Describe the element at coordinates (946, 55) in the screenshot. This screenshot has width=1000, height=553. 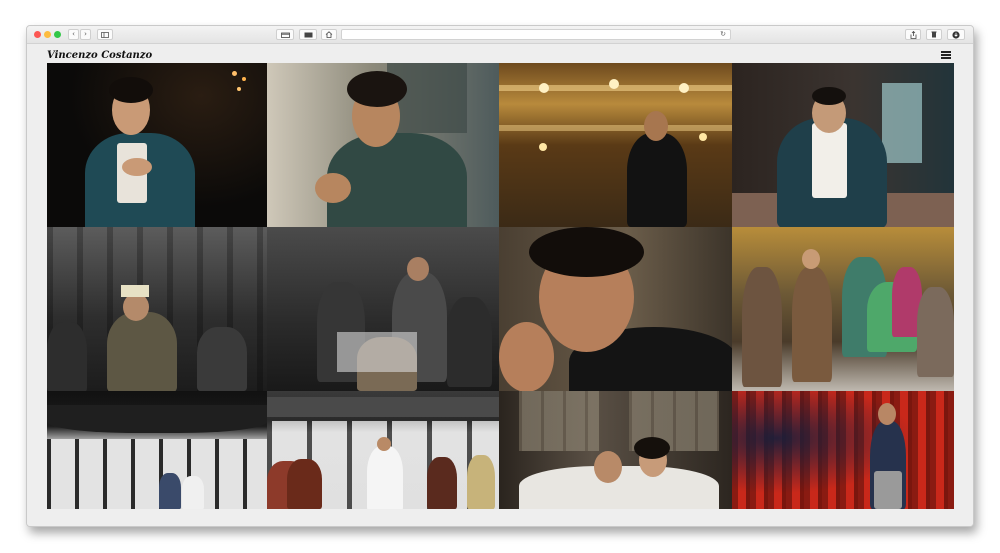
I see `hamburger-menu-icon` at that location.